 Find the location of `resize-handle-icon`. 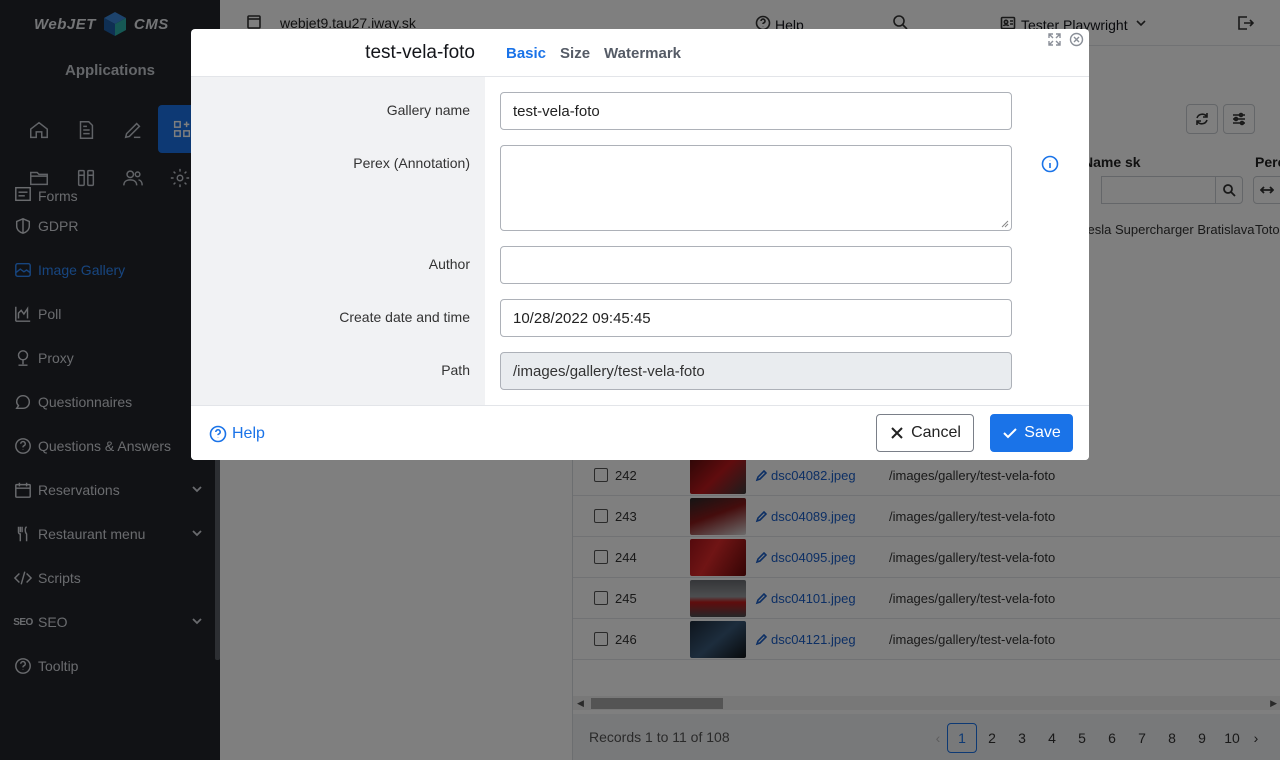

resize-handle-icon is located at coordinates (1005, 224).